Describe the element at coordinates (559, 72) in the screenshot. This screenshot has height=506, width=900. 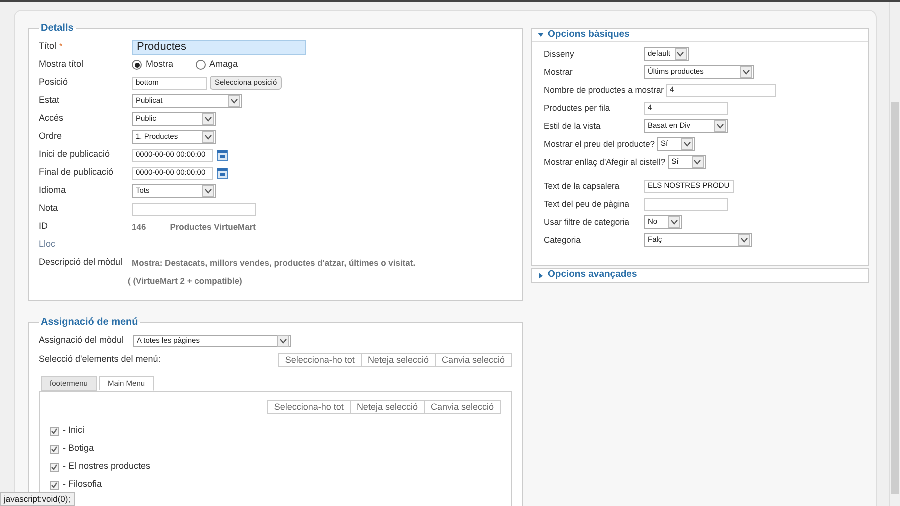
I see `field-label: Mostrar` at that location.